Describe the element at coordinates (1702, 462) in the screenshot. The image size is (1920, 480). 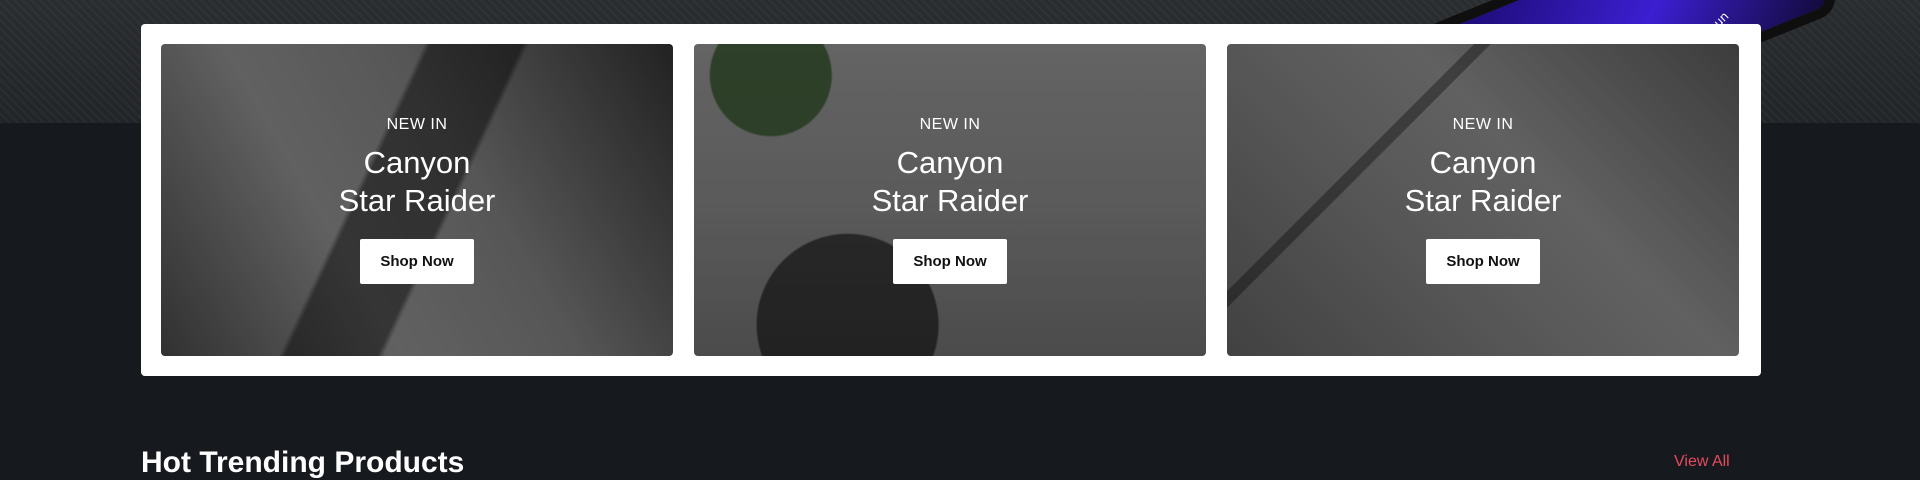
I see `view-all-link: View All` at that location.